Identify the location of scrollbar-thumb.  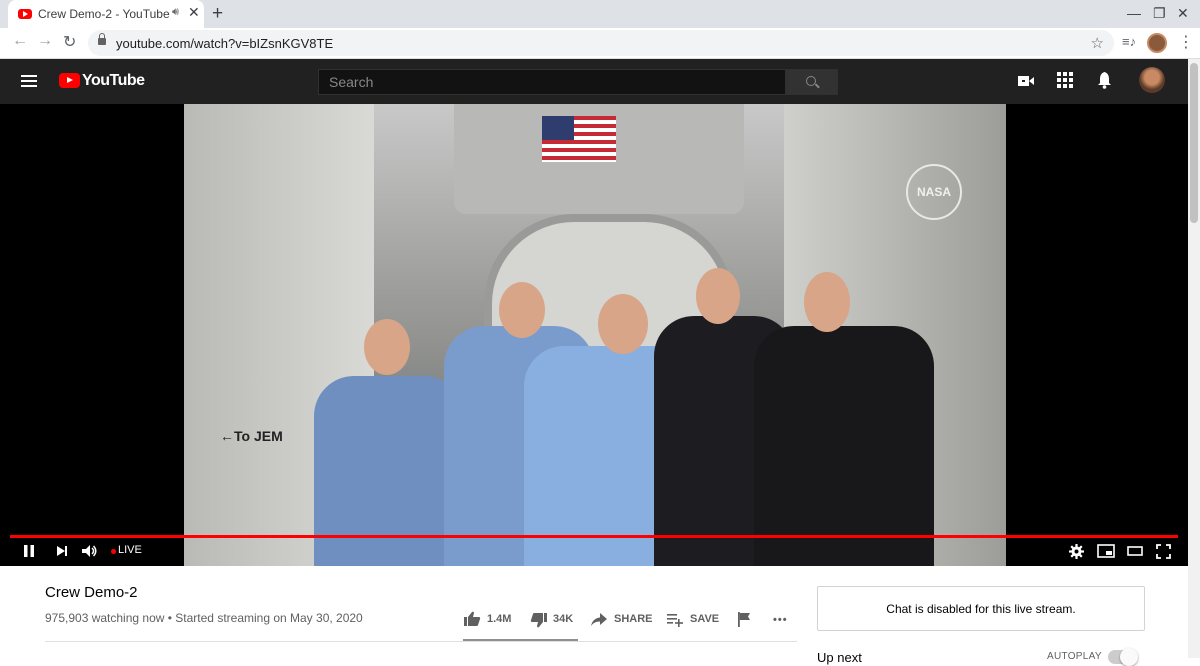
(1194, 143).